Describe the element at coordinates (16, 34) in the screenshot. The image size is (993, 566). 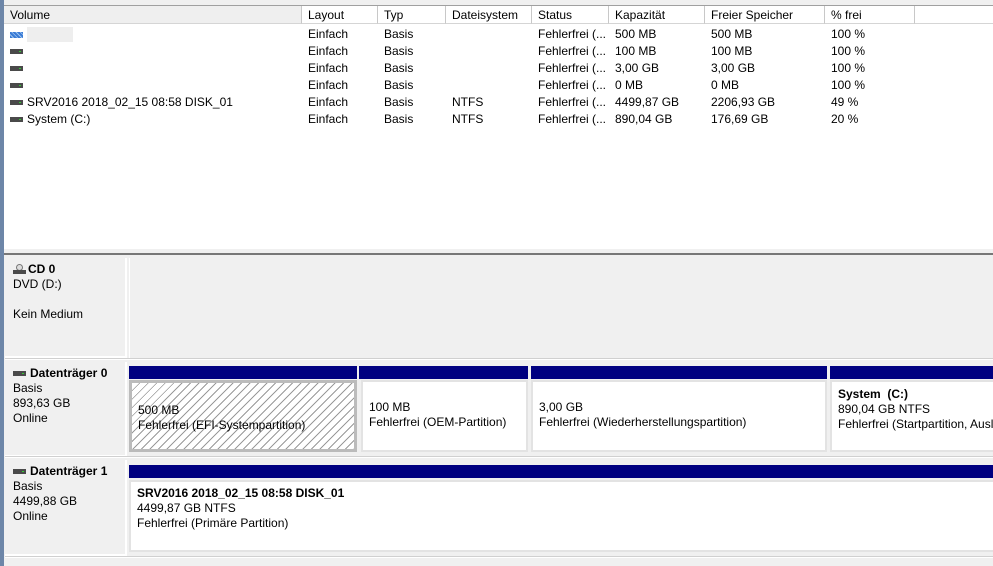
I see `efi-volume-icon` at that location.